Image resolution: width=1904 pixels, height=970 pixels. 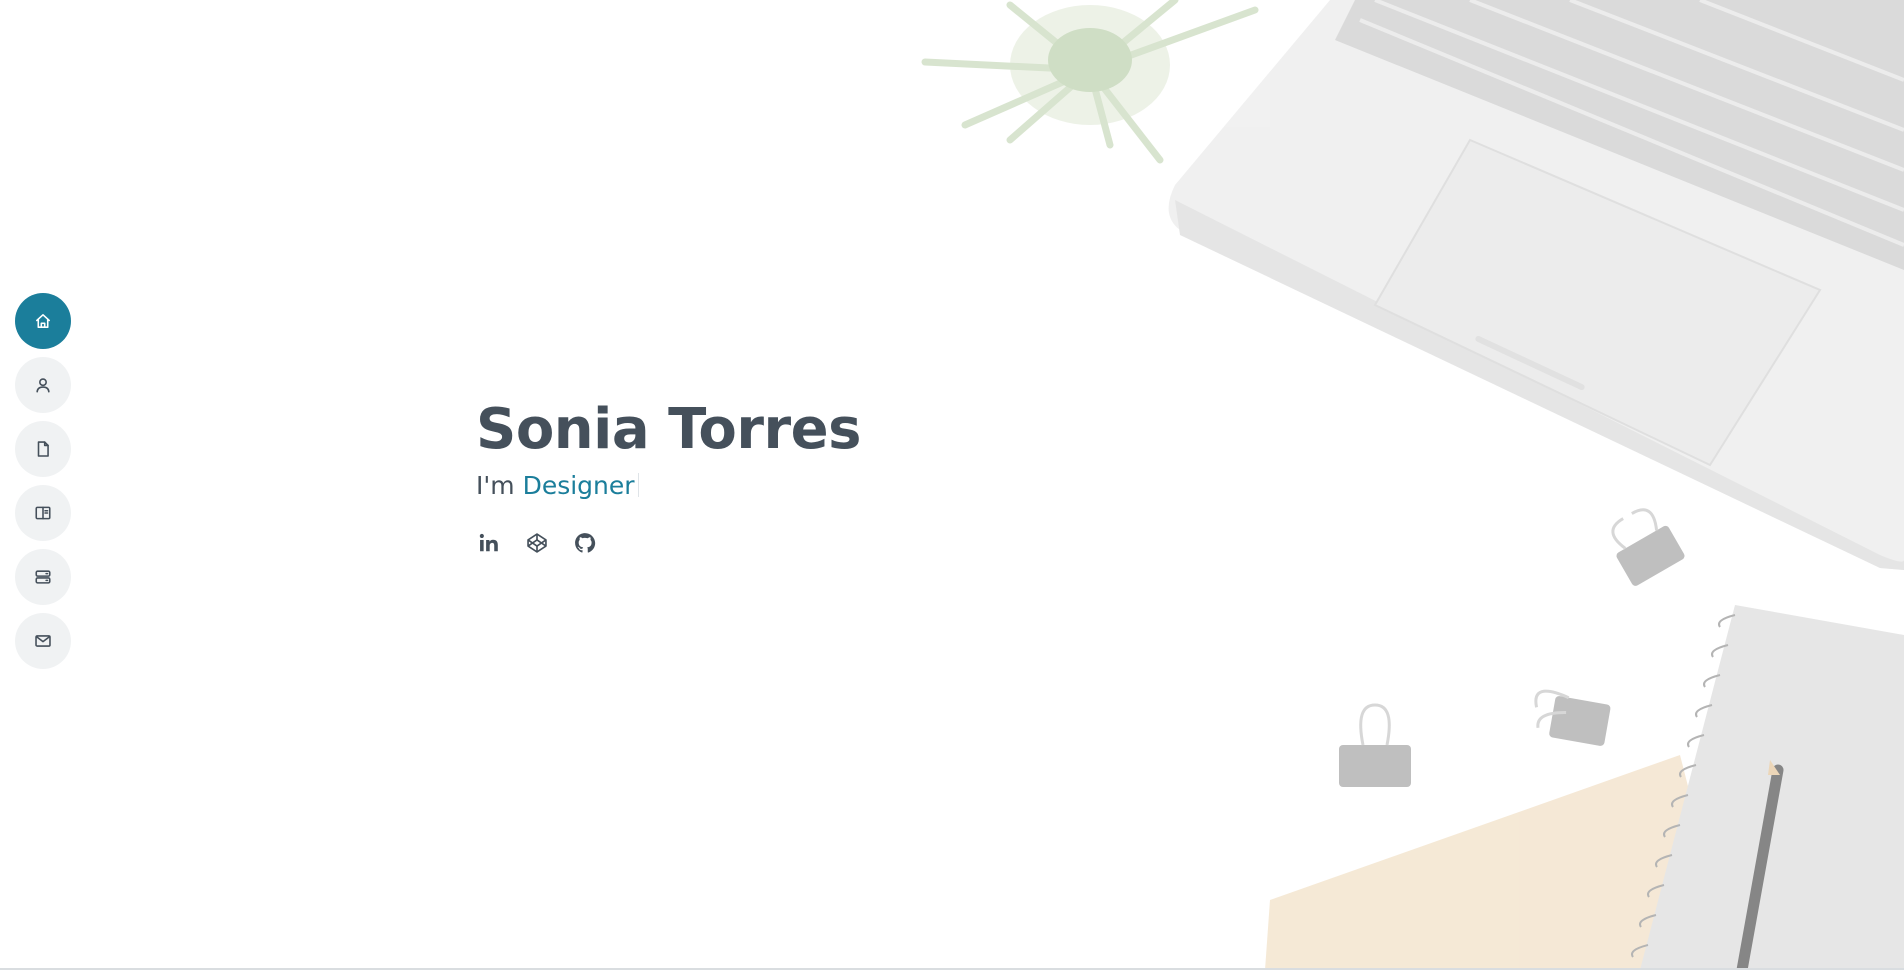 I want to click on notebook-illustration, so click(x=1584, y=787).